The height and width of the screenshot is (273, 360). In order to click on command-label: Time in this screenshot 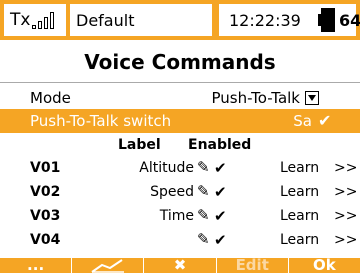, I will do `click(177, 216)`.